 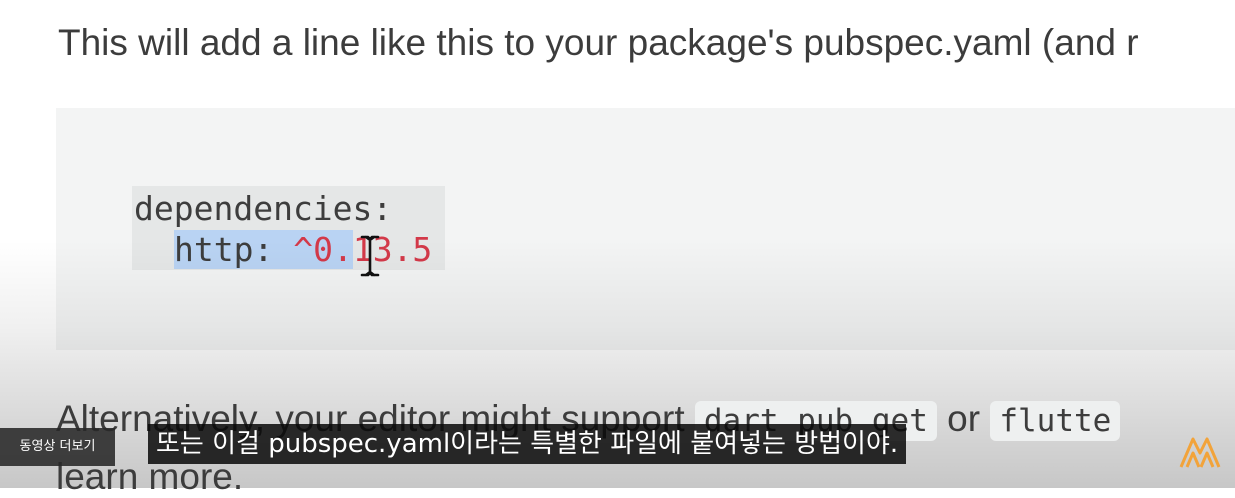 What do you see at coordinates (57, 447) in the screenshot?
I see `more-videos-button: 동영상 더보기` at bounding box center [57, 447].